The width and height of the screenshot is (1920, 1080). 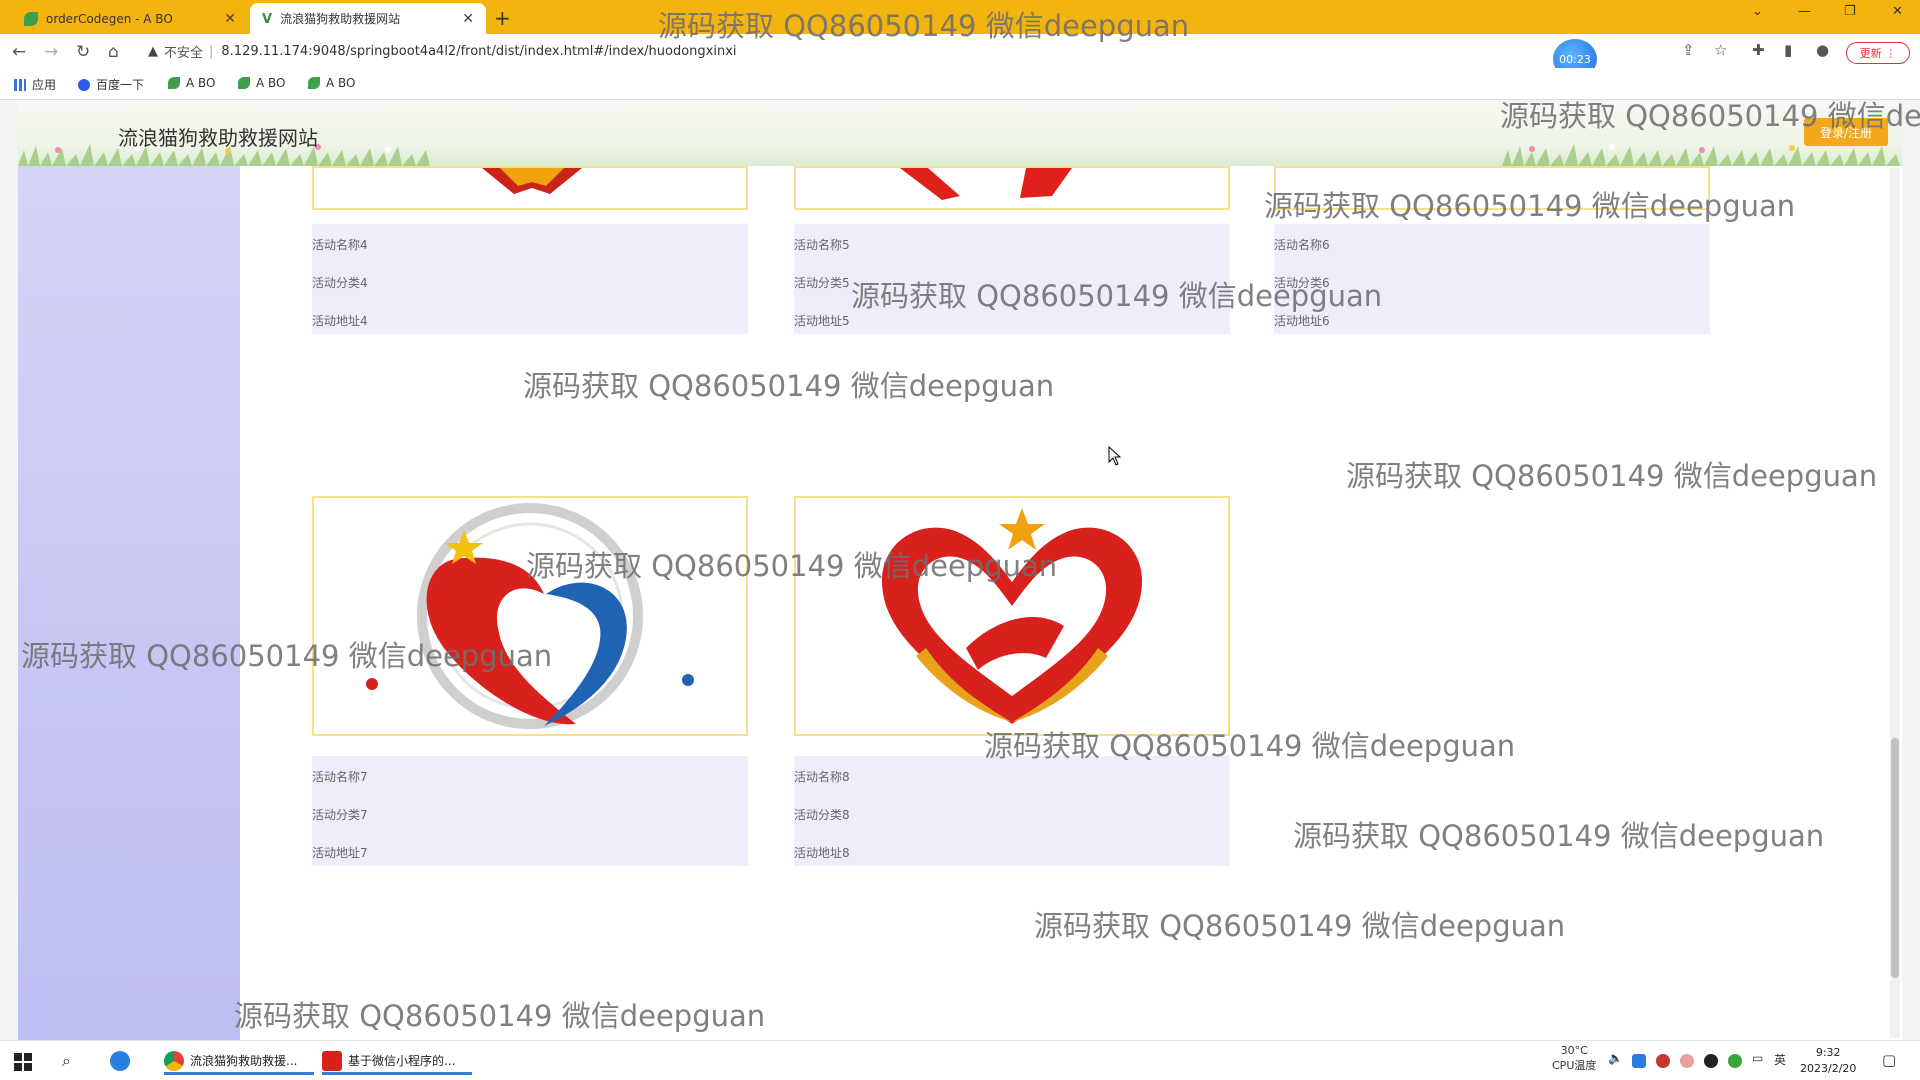 What do you see at coordinates (1574, 1058) in the screenshot?
I see `cpu-temperature: 30°C CPU温度` at bounding box center [1574, 1058].